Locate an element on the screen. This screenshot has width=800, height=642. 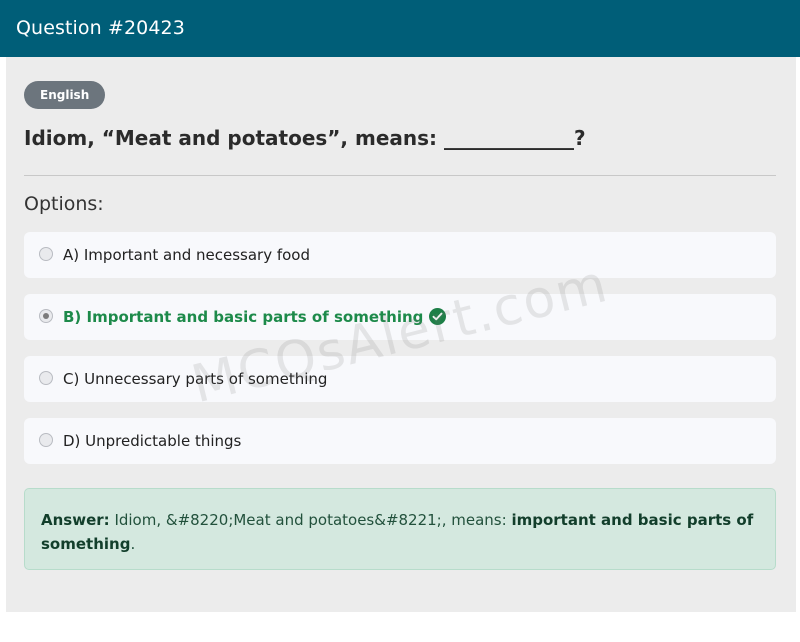
option-d: D) Unpredictable things is located at coordinates (400, 441).